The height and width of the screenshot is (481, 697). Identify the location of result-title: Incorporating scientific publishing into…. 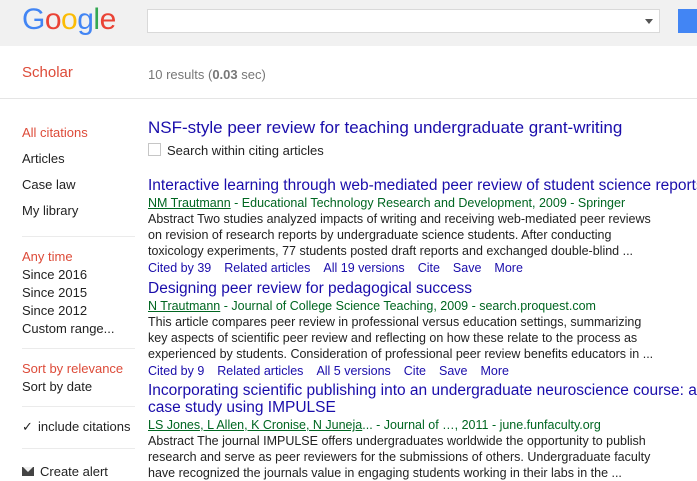
(422, 390).